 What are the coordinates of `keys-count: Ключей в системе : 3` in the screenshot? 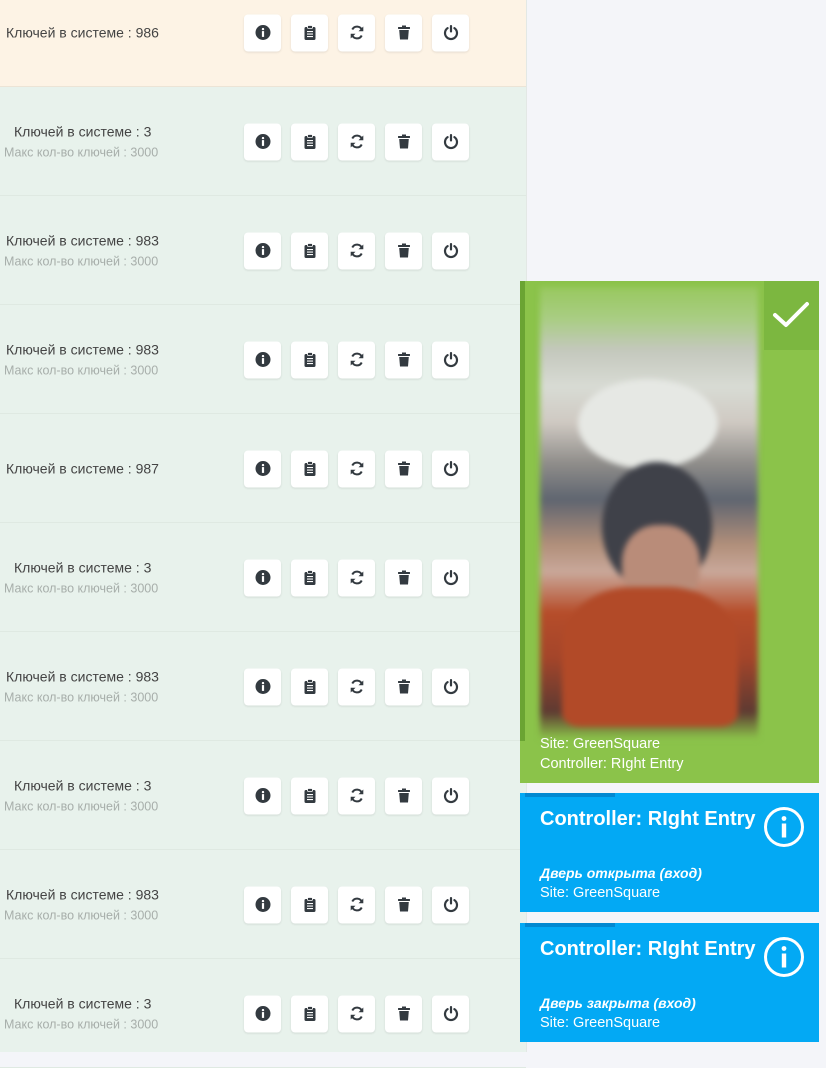 It's located at (83, 1003).